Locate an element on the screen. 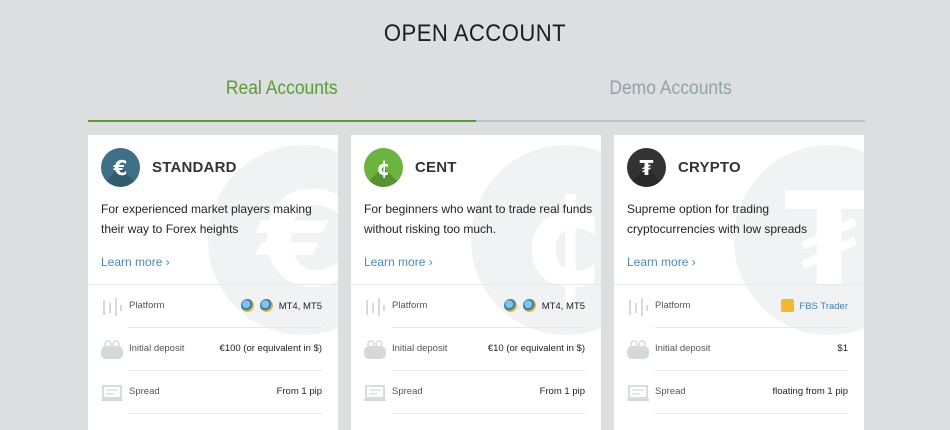  card-title: STANDARD is located at coordinates (194, 167).